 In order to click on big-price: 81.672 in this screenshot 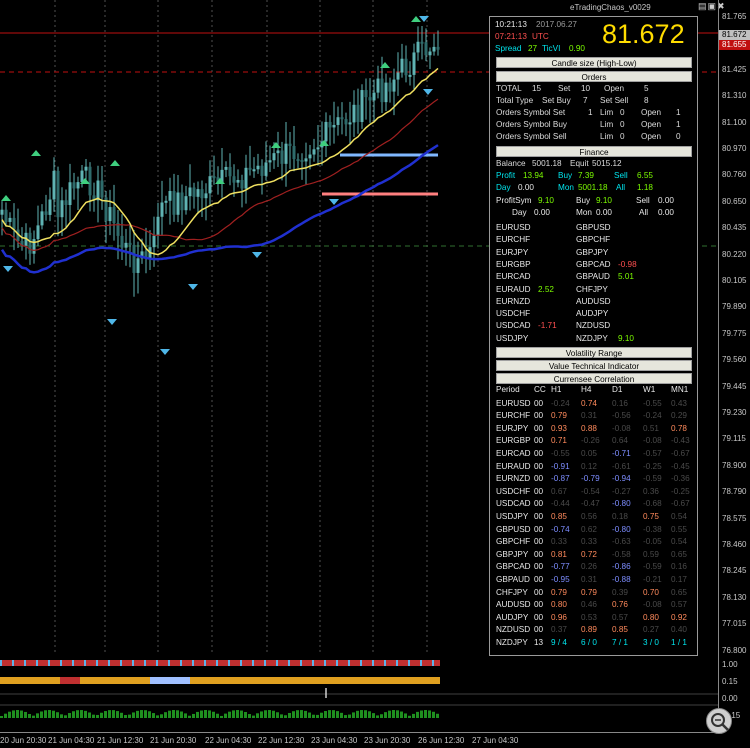, I will do `click(643, 34)`.